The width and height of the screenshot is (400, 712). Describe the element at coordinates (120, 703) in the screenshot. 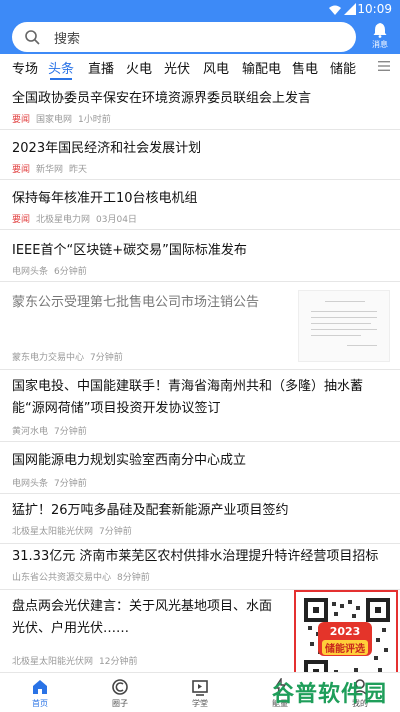

I see `nav-label: 圈子` at that location.